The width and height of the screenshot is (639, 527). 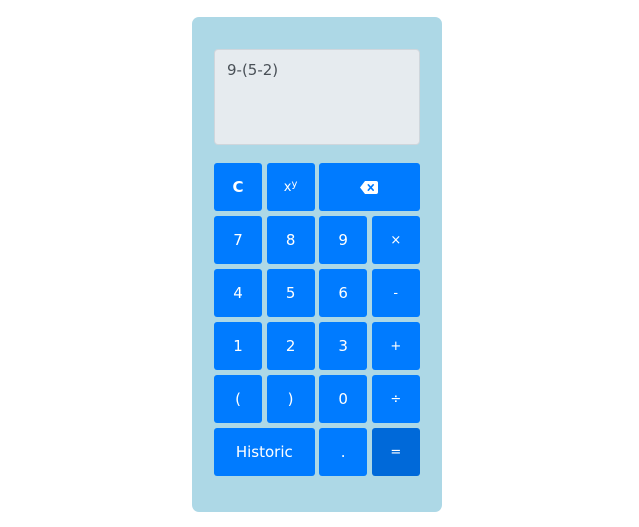 I want to click on digit-7-button: 7, so click(x=238, y=240).